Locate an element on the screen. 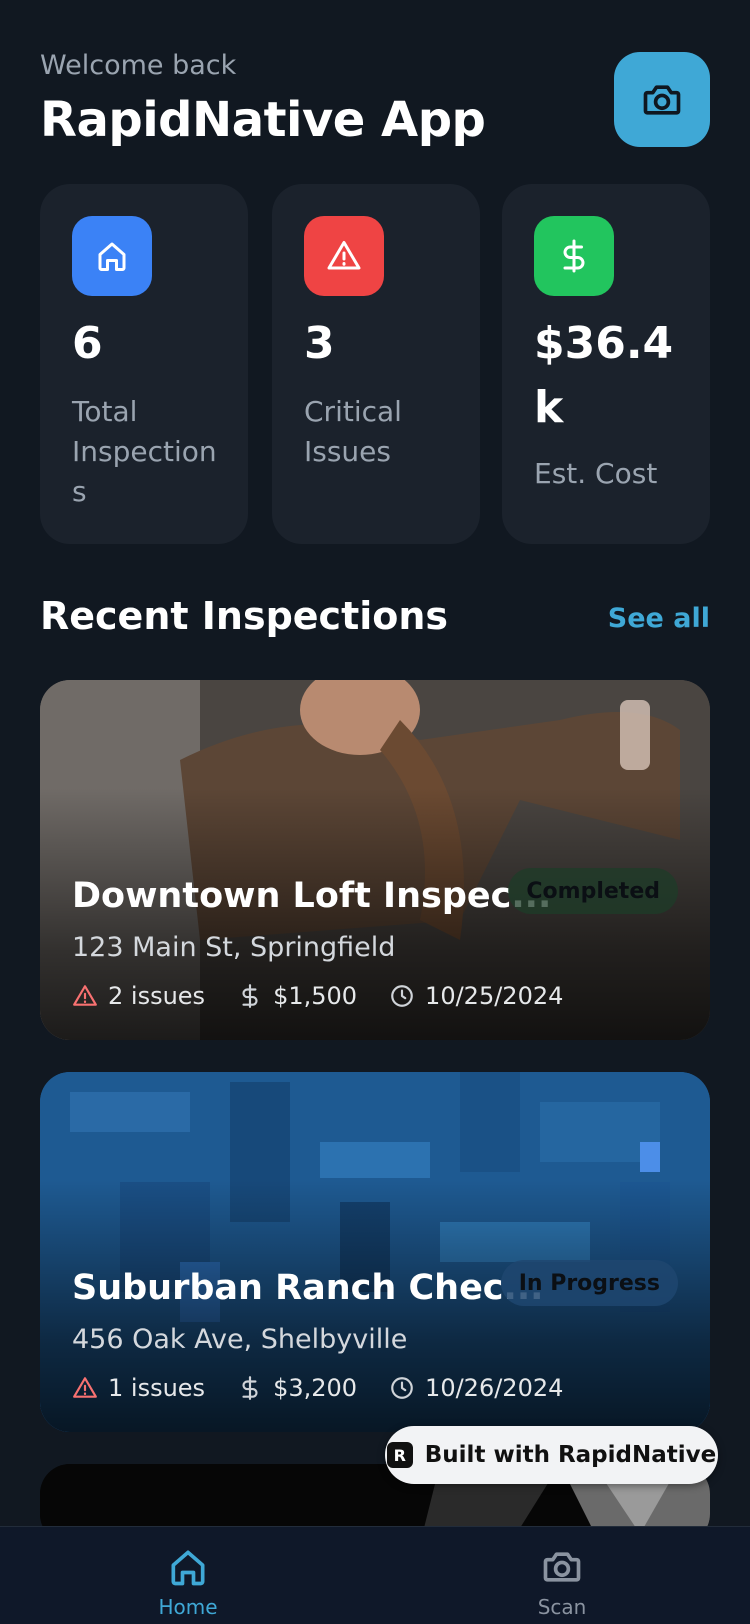 The height and width of the screenshot is (1624, 750). cost-meta: $3,200 is located at coordinates (297, 1388).